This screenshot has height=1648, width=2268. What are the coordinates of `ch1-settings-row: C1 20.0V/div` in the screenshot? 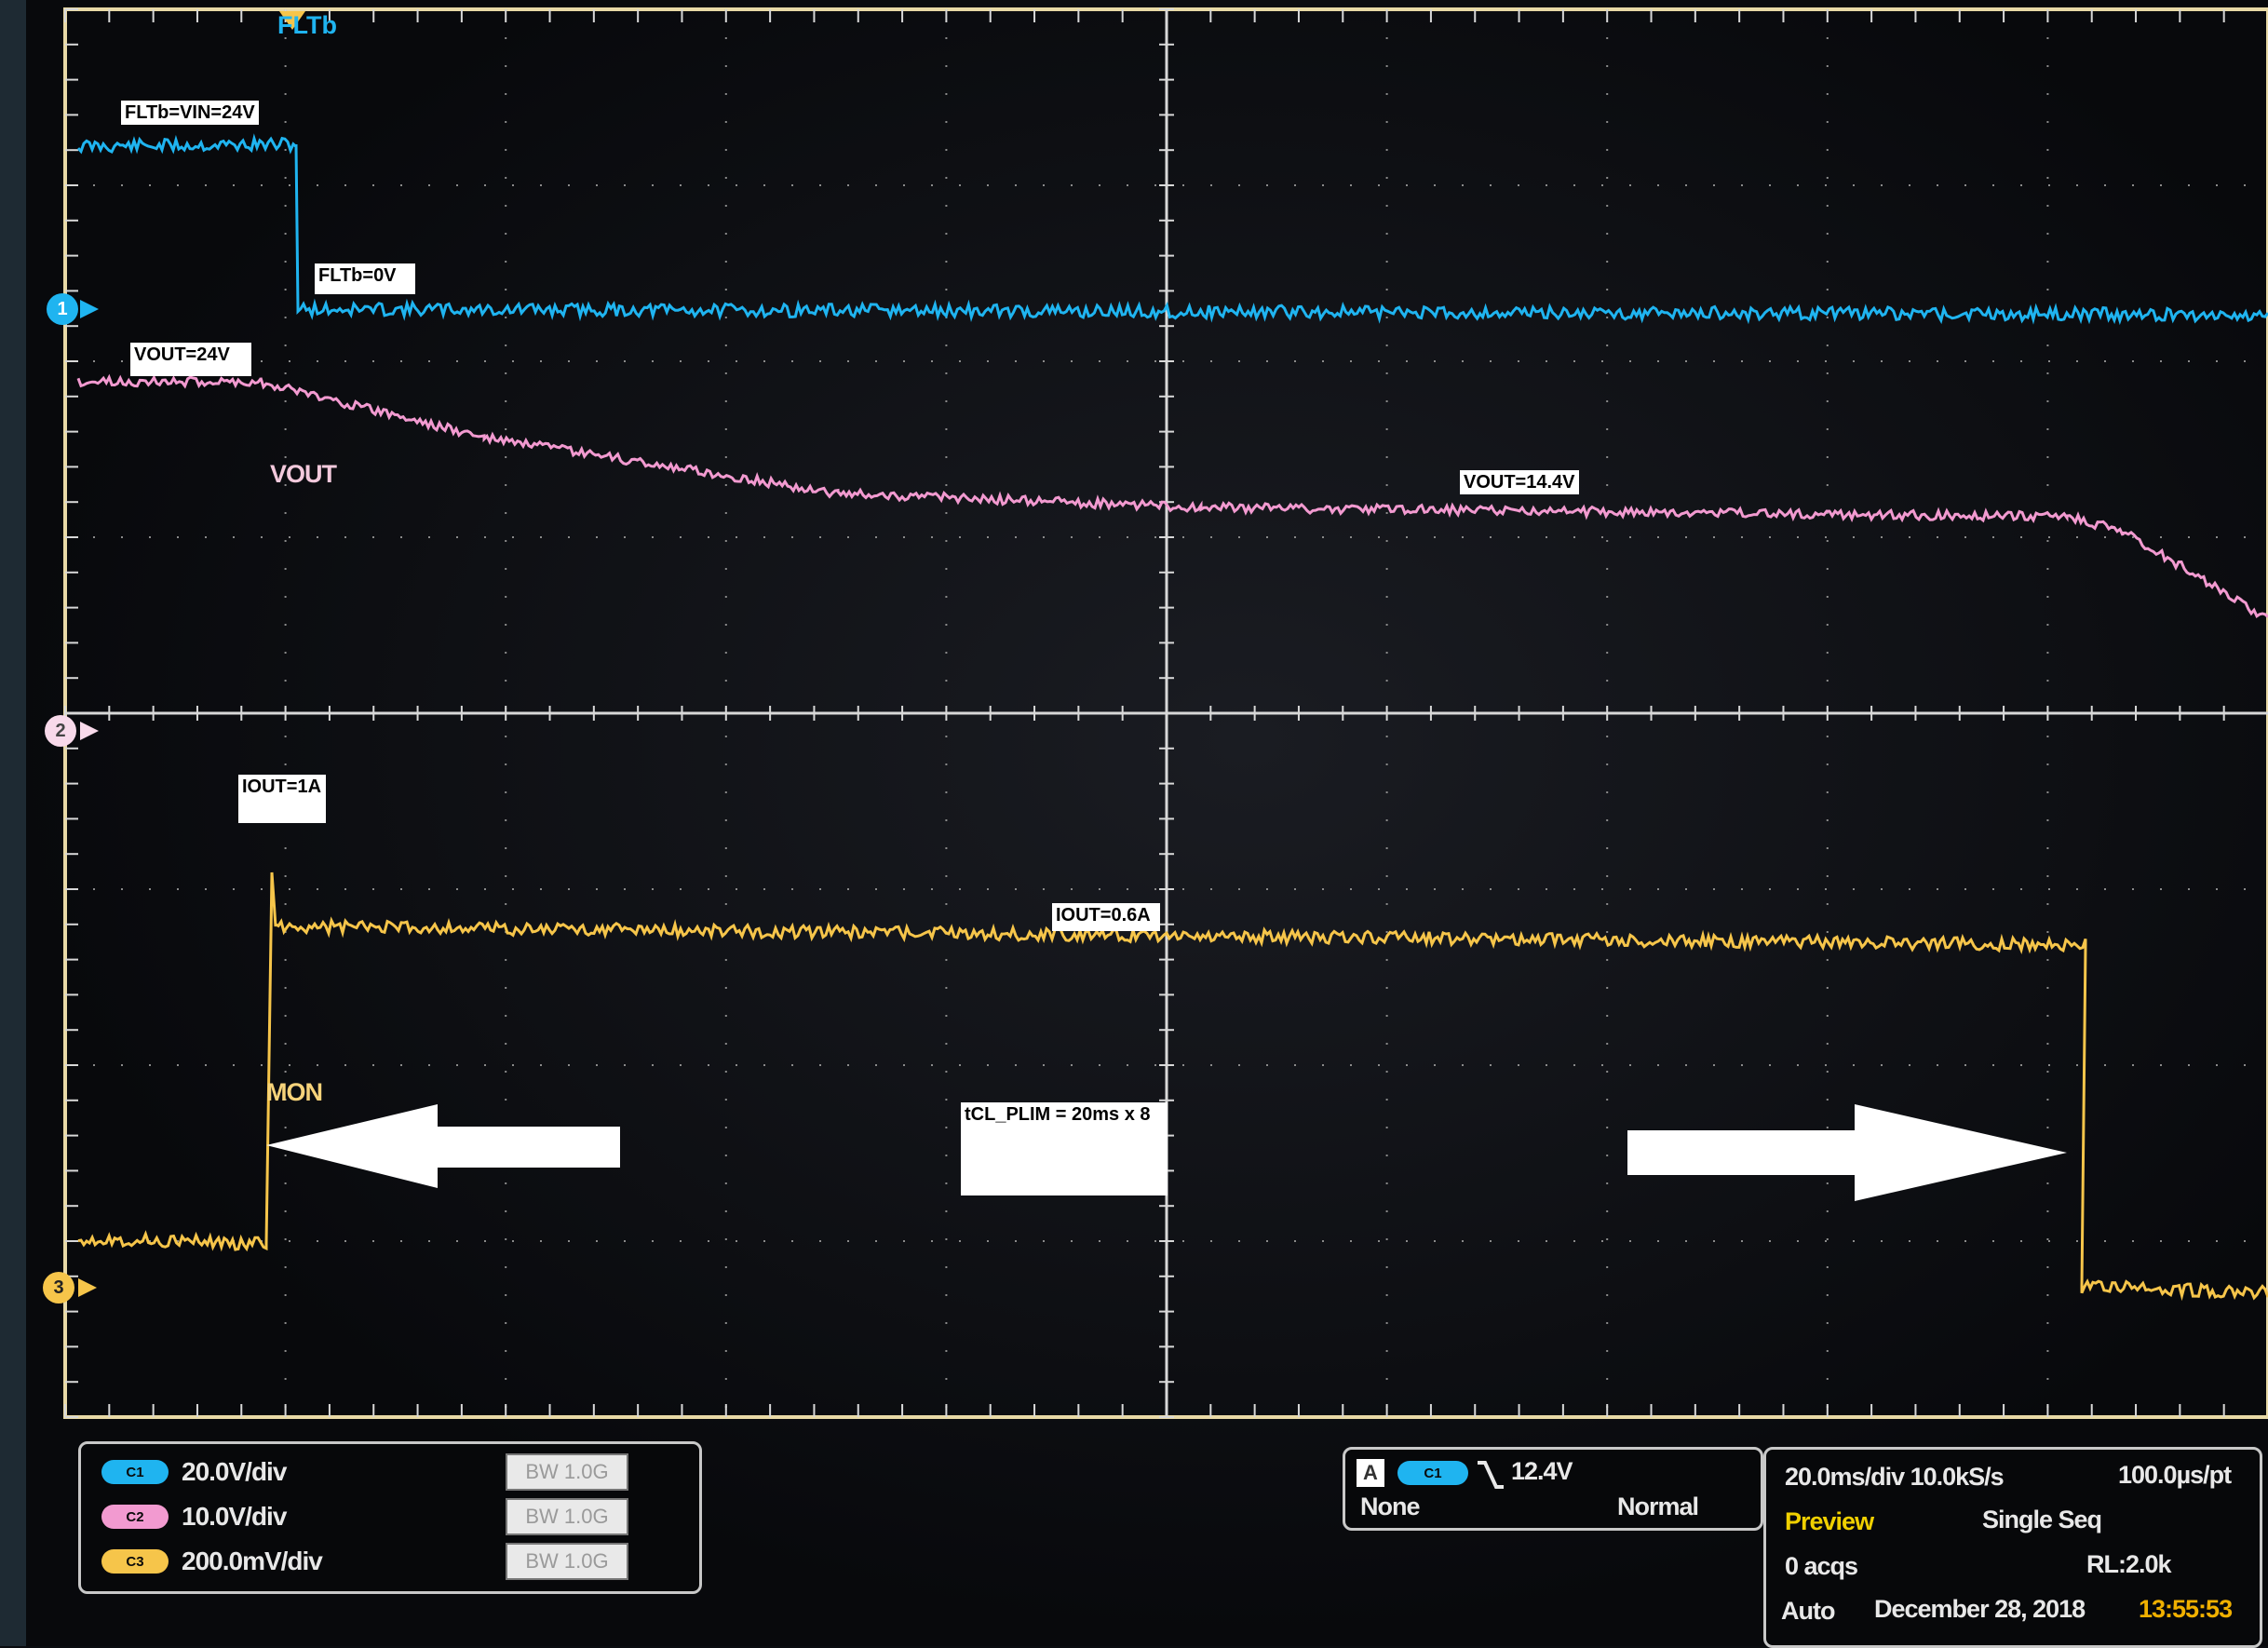 It's located at (194, 1472).